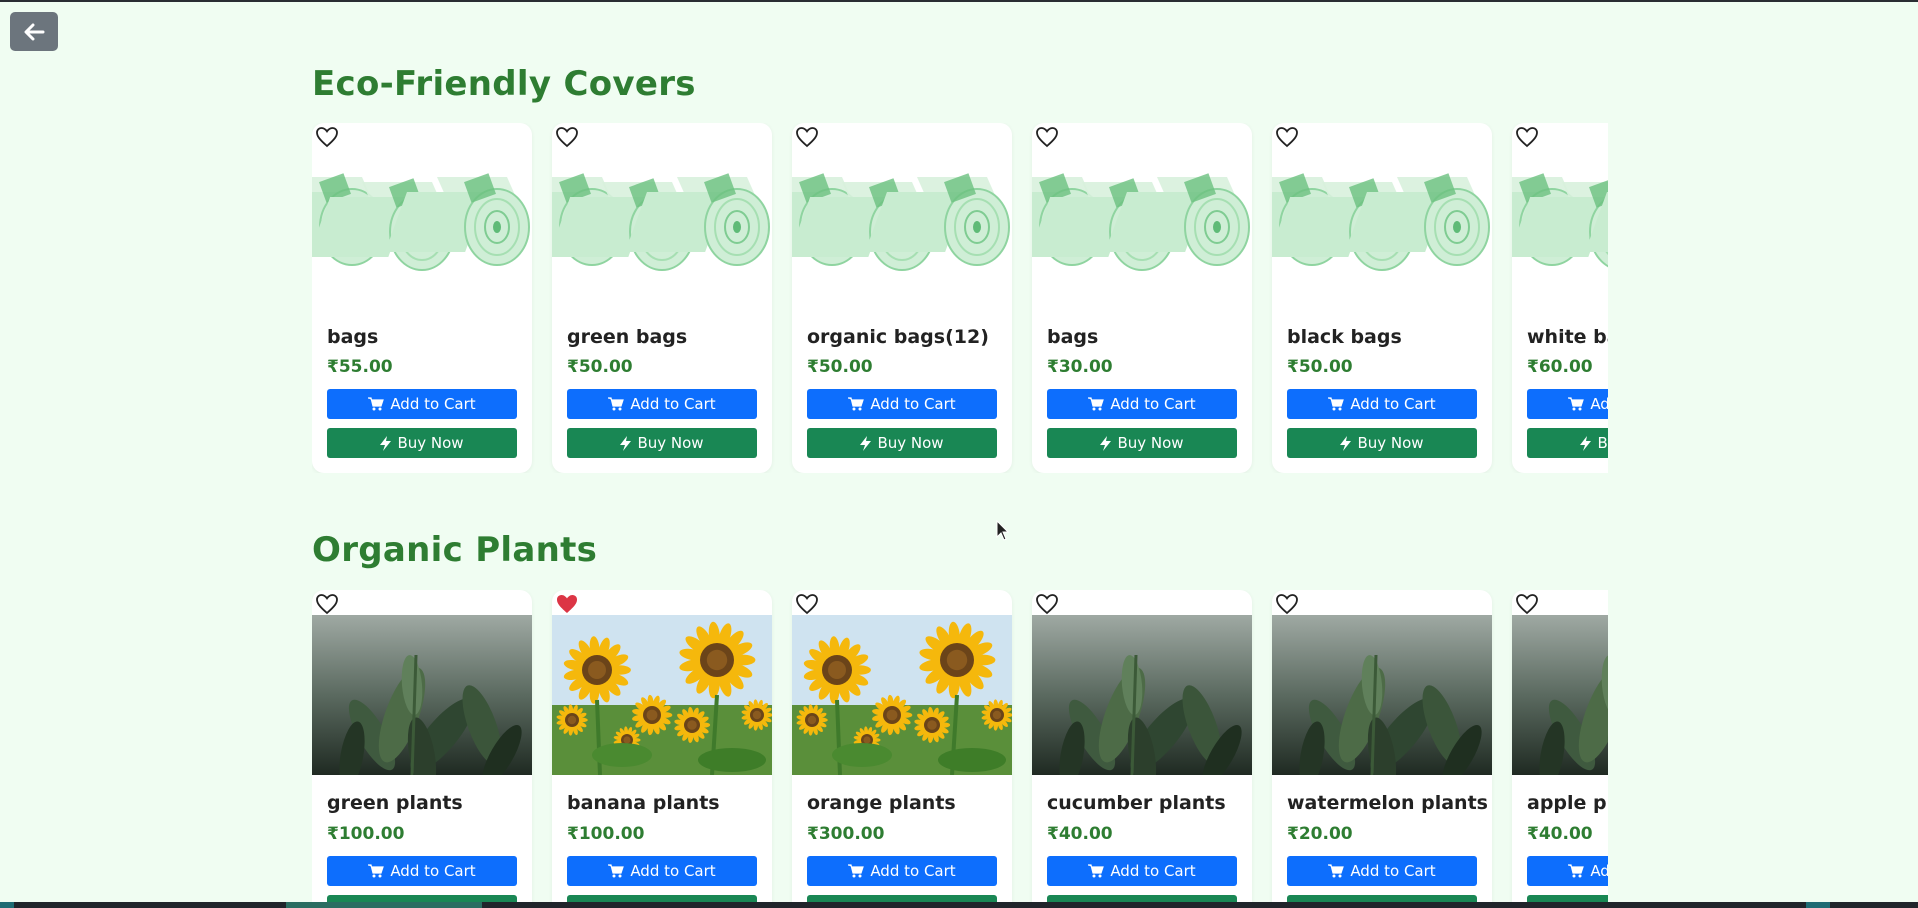 Image resolution: width=1918 pixels, height=908 pixels. I want to click on product-card: green bags ₹50.00 Add to Cart Buy Now, so click(662, 298).